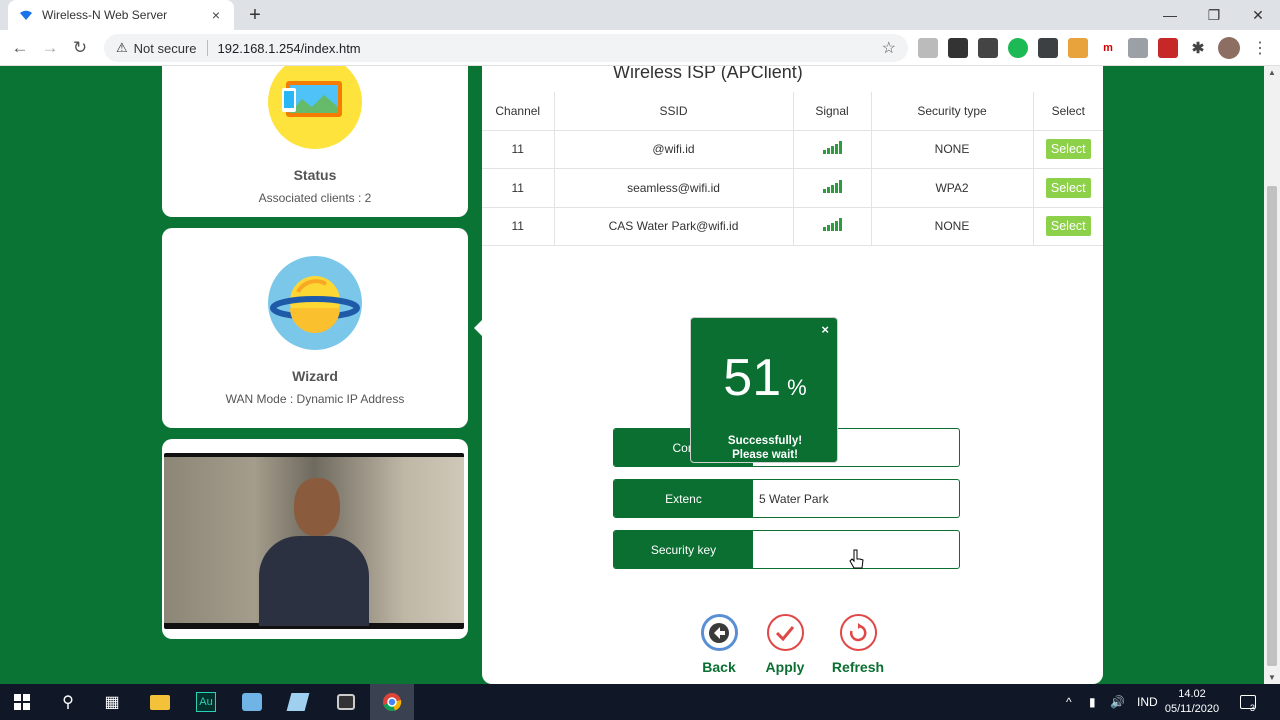 The height and width of the screenshot is (720, 1280). I want to click on panel-pointer, so click(478, 328).